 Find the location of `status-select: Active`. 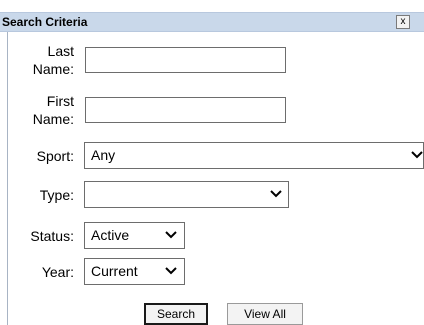

status-select: Active is located at coordinates (134, 235).